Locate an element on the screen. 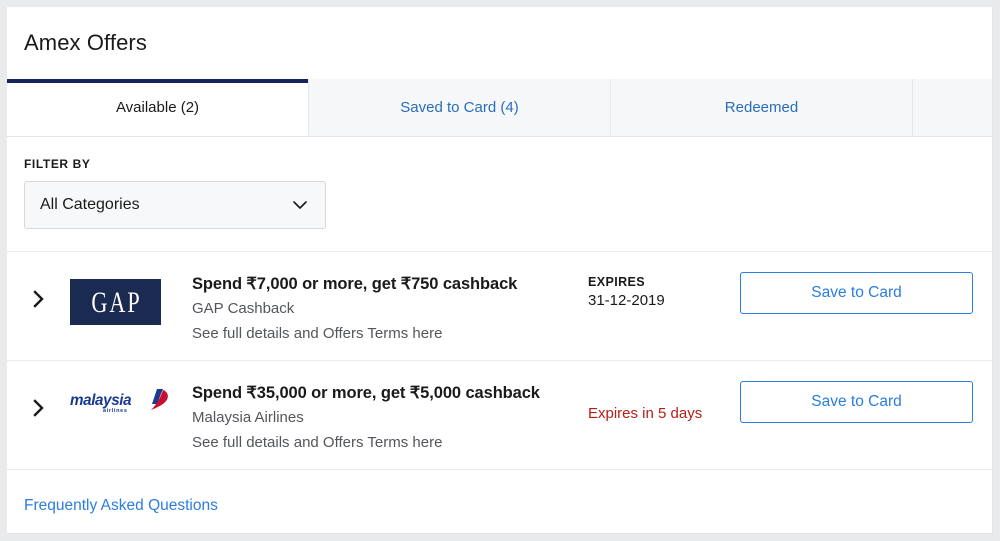 The width and height of the screenshot is (1000, 541). tab-bar: Available (2) Saved to Card (4) Redeemed is located at coordinates (499, 108).